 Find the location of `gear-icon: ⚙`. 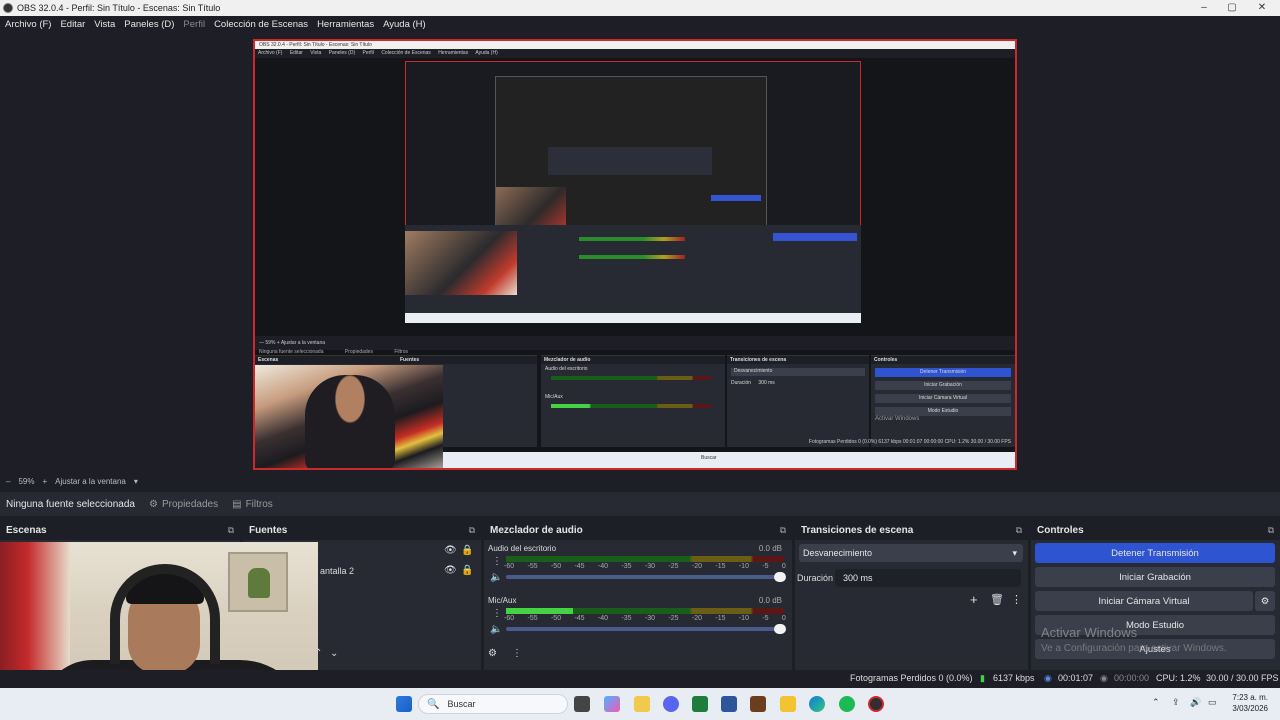

gear-icon: ⚙ is located at coordinates (153, 504).